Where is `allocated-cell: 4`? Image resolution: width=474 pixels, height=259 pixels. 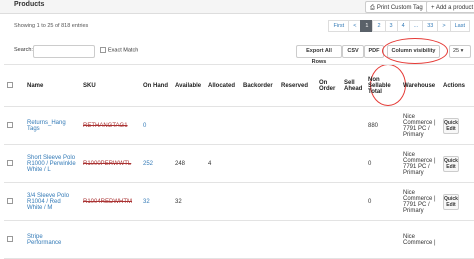 allocated-cell: 4 is located at coordinates (222, 163).